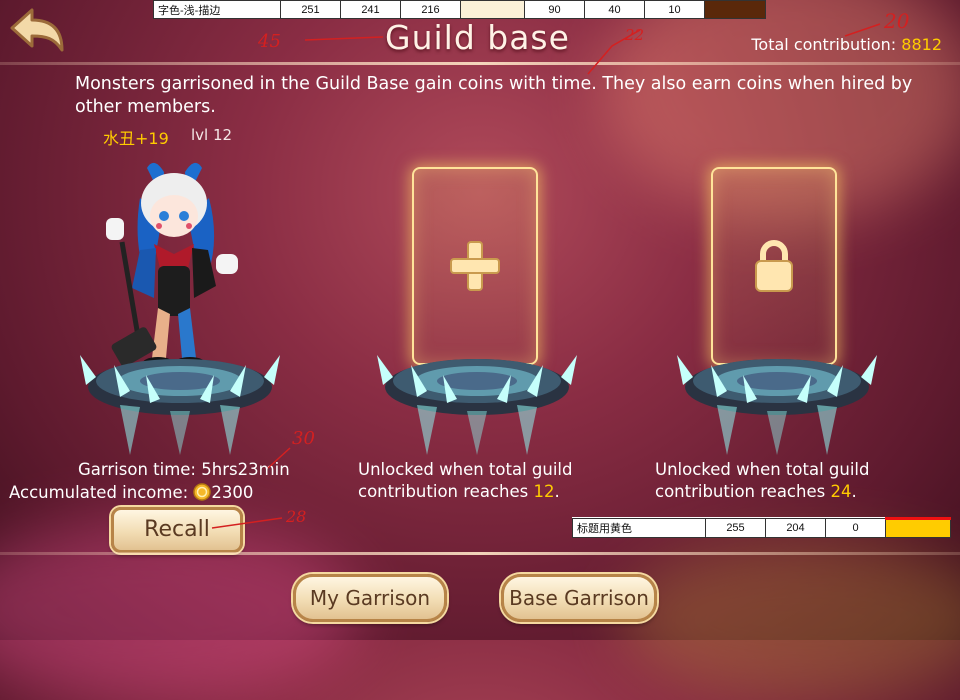  I want to click on income-value: 2300, so click(232, 492).